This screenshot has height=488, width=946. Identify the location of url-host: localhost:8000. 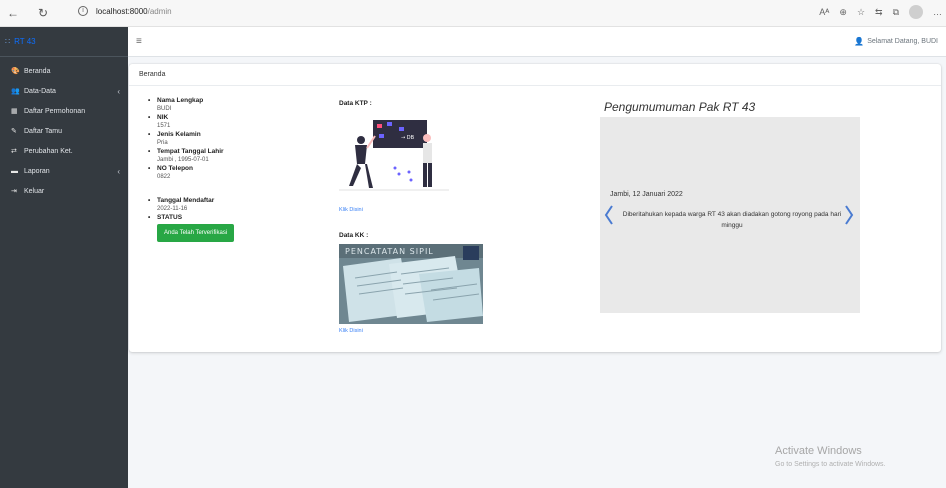
(122, 11).